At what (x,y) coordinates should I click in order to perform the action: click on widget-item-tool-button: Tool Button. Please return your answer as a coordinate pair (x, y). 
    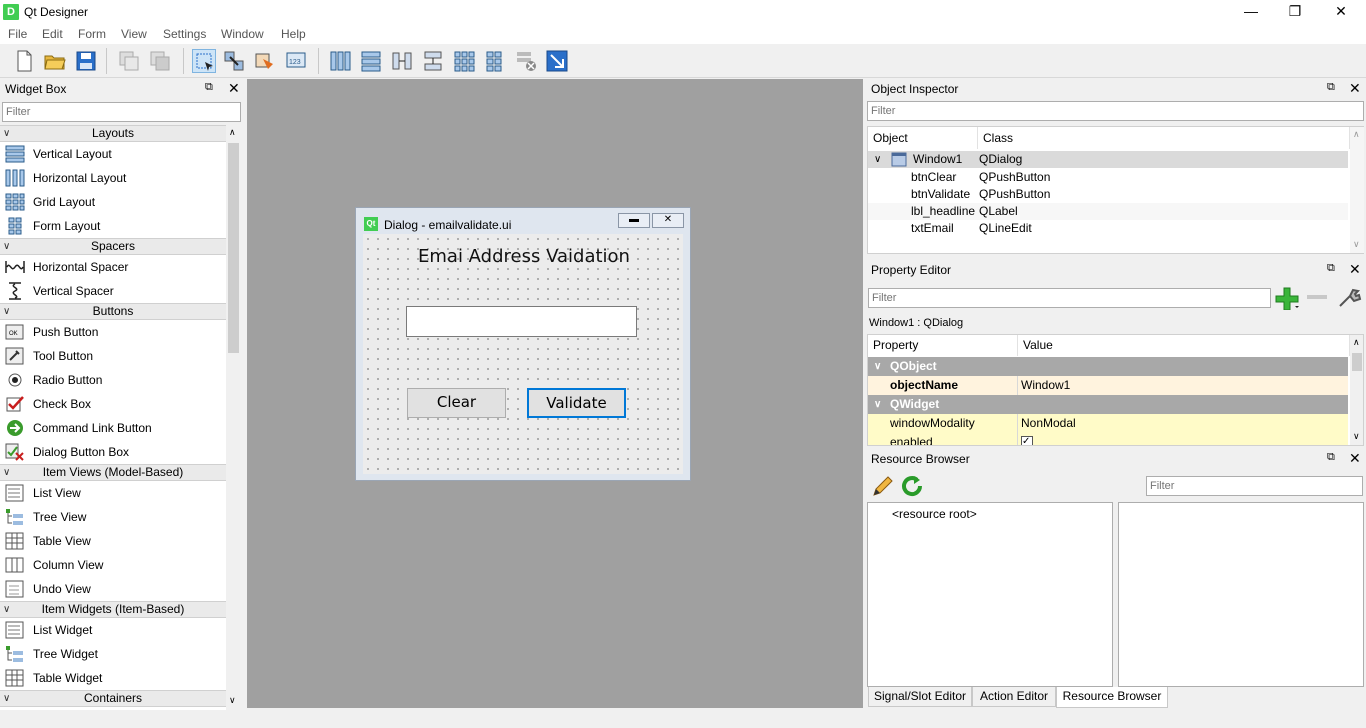
    Looking at the image, I should click on (113, 356).